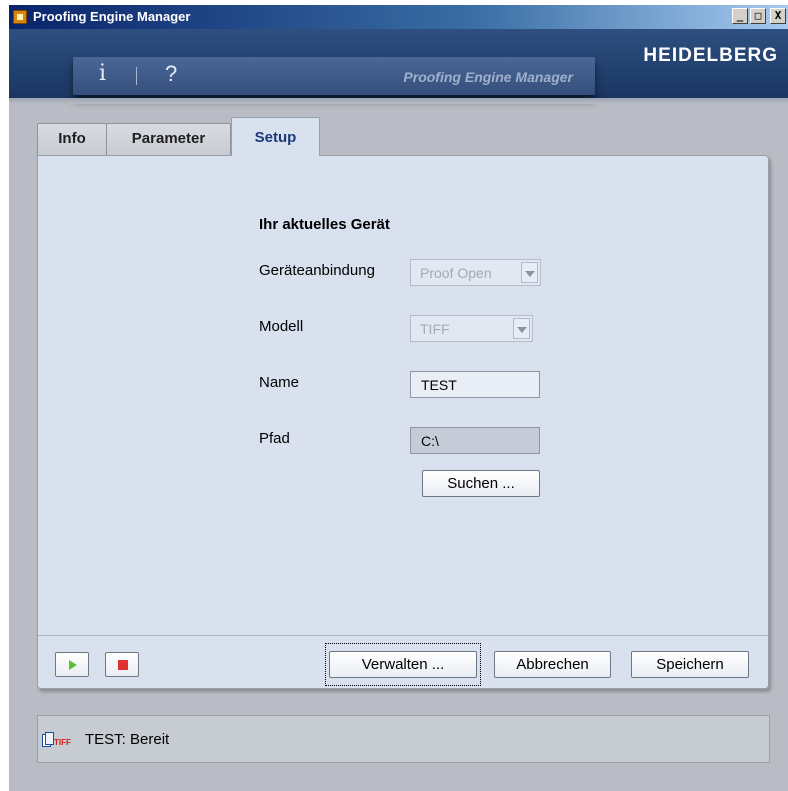 Image resolution: width=788 pixels, height=791 pixels. I want to click on footer-divider, so click(403, 635).